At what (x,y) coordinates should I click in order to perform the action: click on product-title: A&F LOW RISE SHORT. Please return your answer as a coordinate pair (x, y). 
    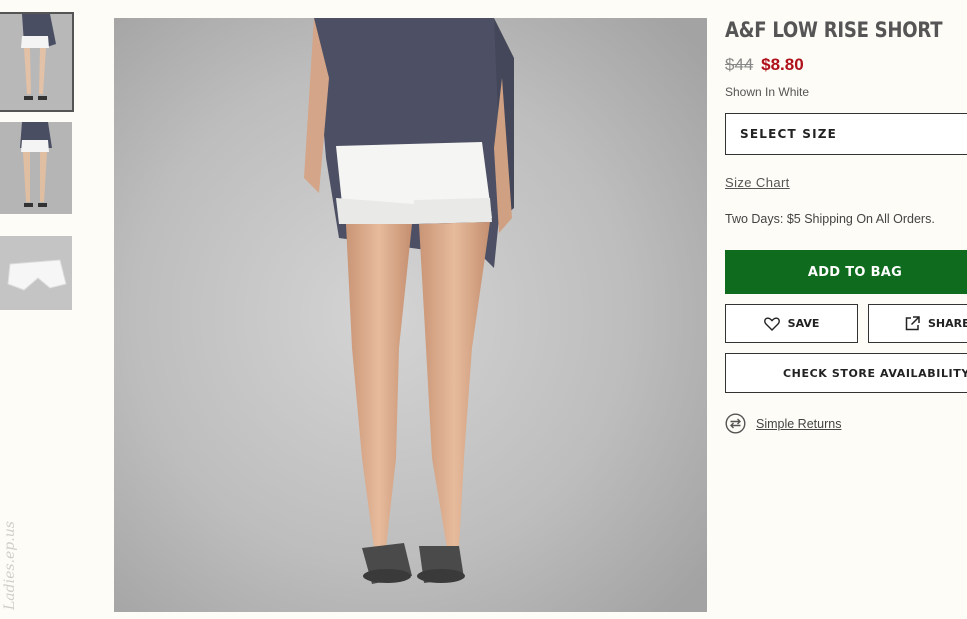
    Looking at the image, I should click on (834, 30).